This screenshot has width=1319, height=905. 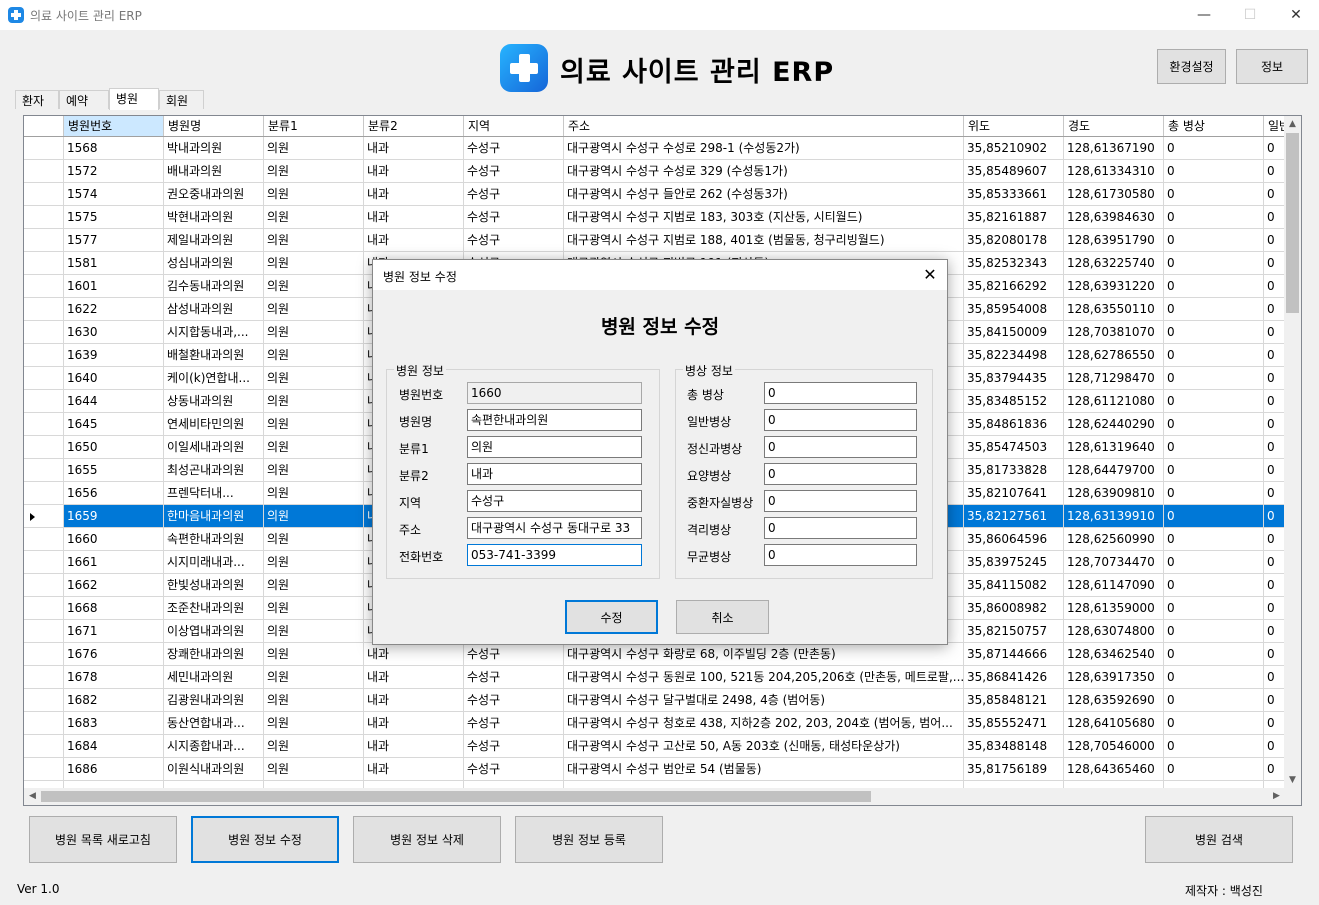 What do you see at coordinates (114, 240) in the screenshot?
I see `cell-hospital-id: 1577` at bounding box center [114, 240].